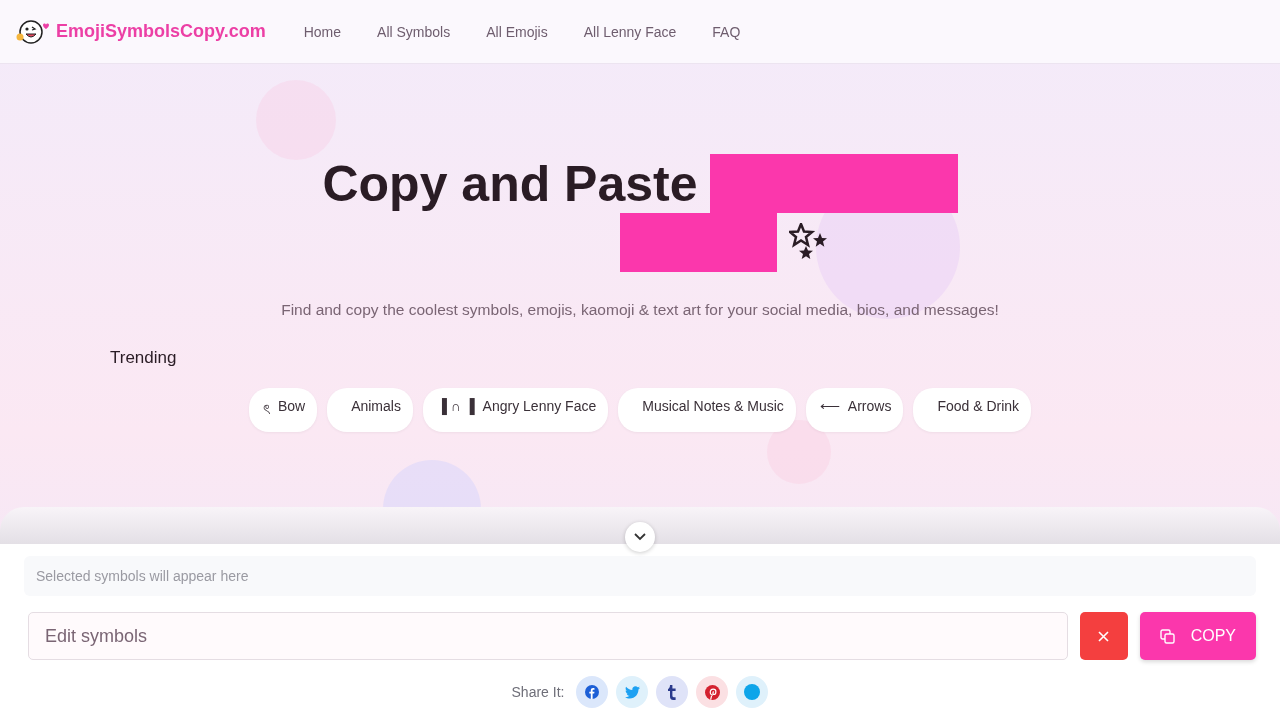  What do you see at coordinates (143, 358) in the screenshot?
I see `section-heading: Trending` at bounding box center [143, 358].